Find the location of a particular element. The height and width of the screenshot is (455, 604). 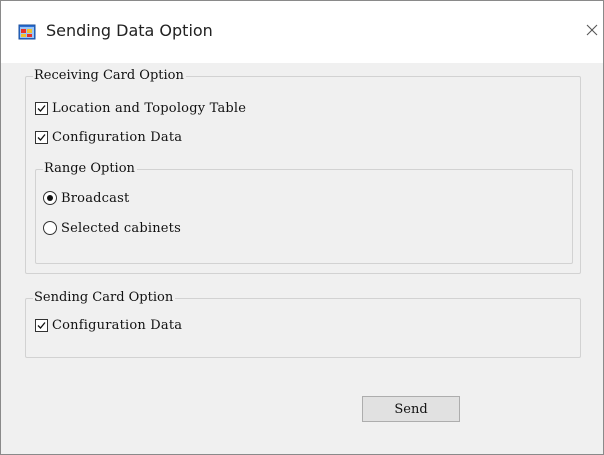

receiving-config-data-label: Configuration Data is located at coordinates (117, 137).